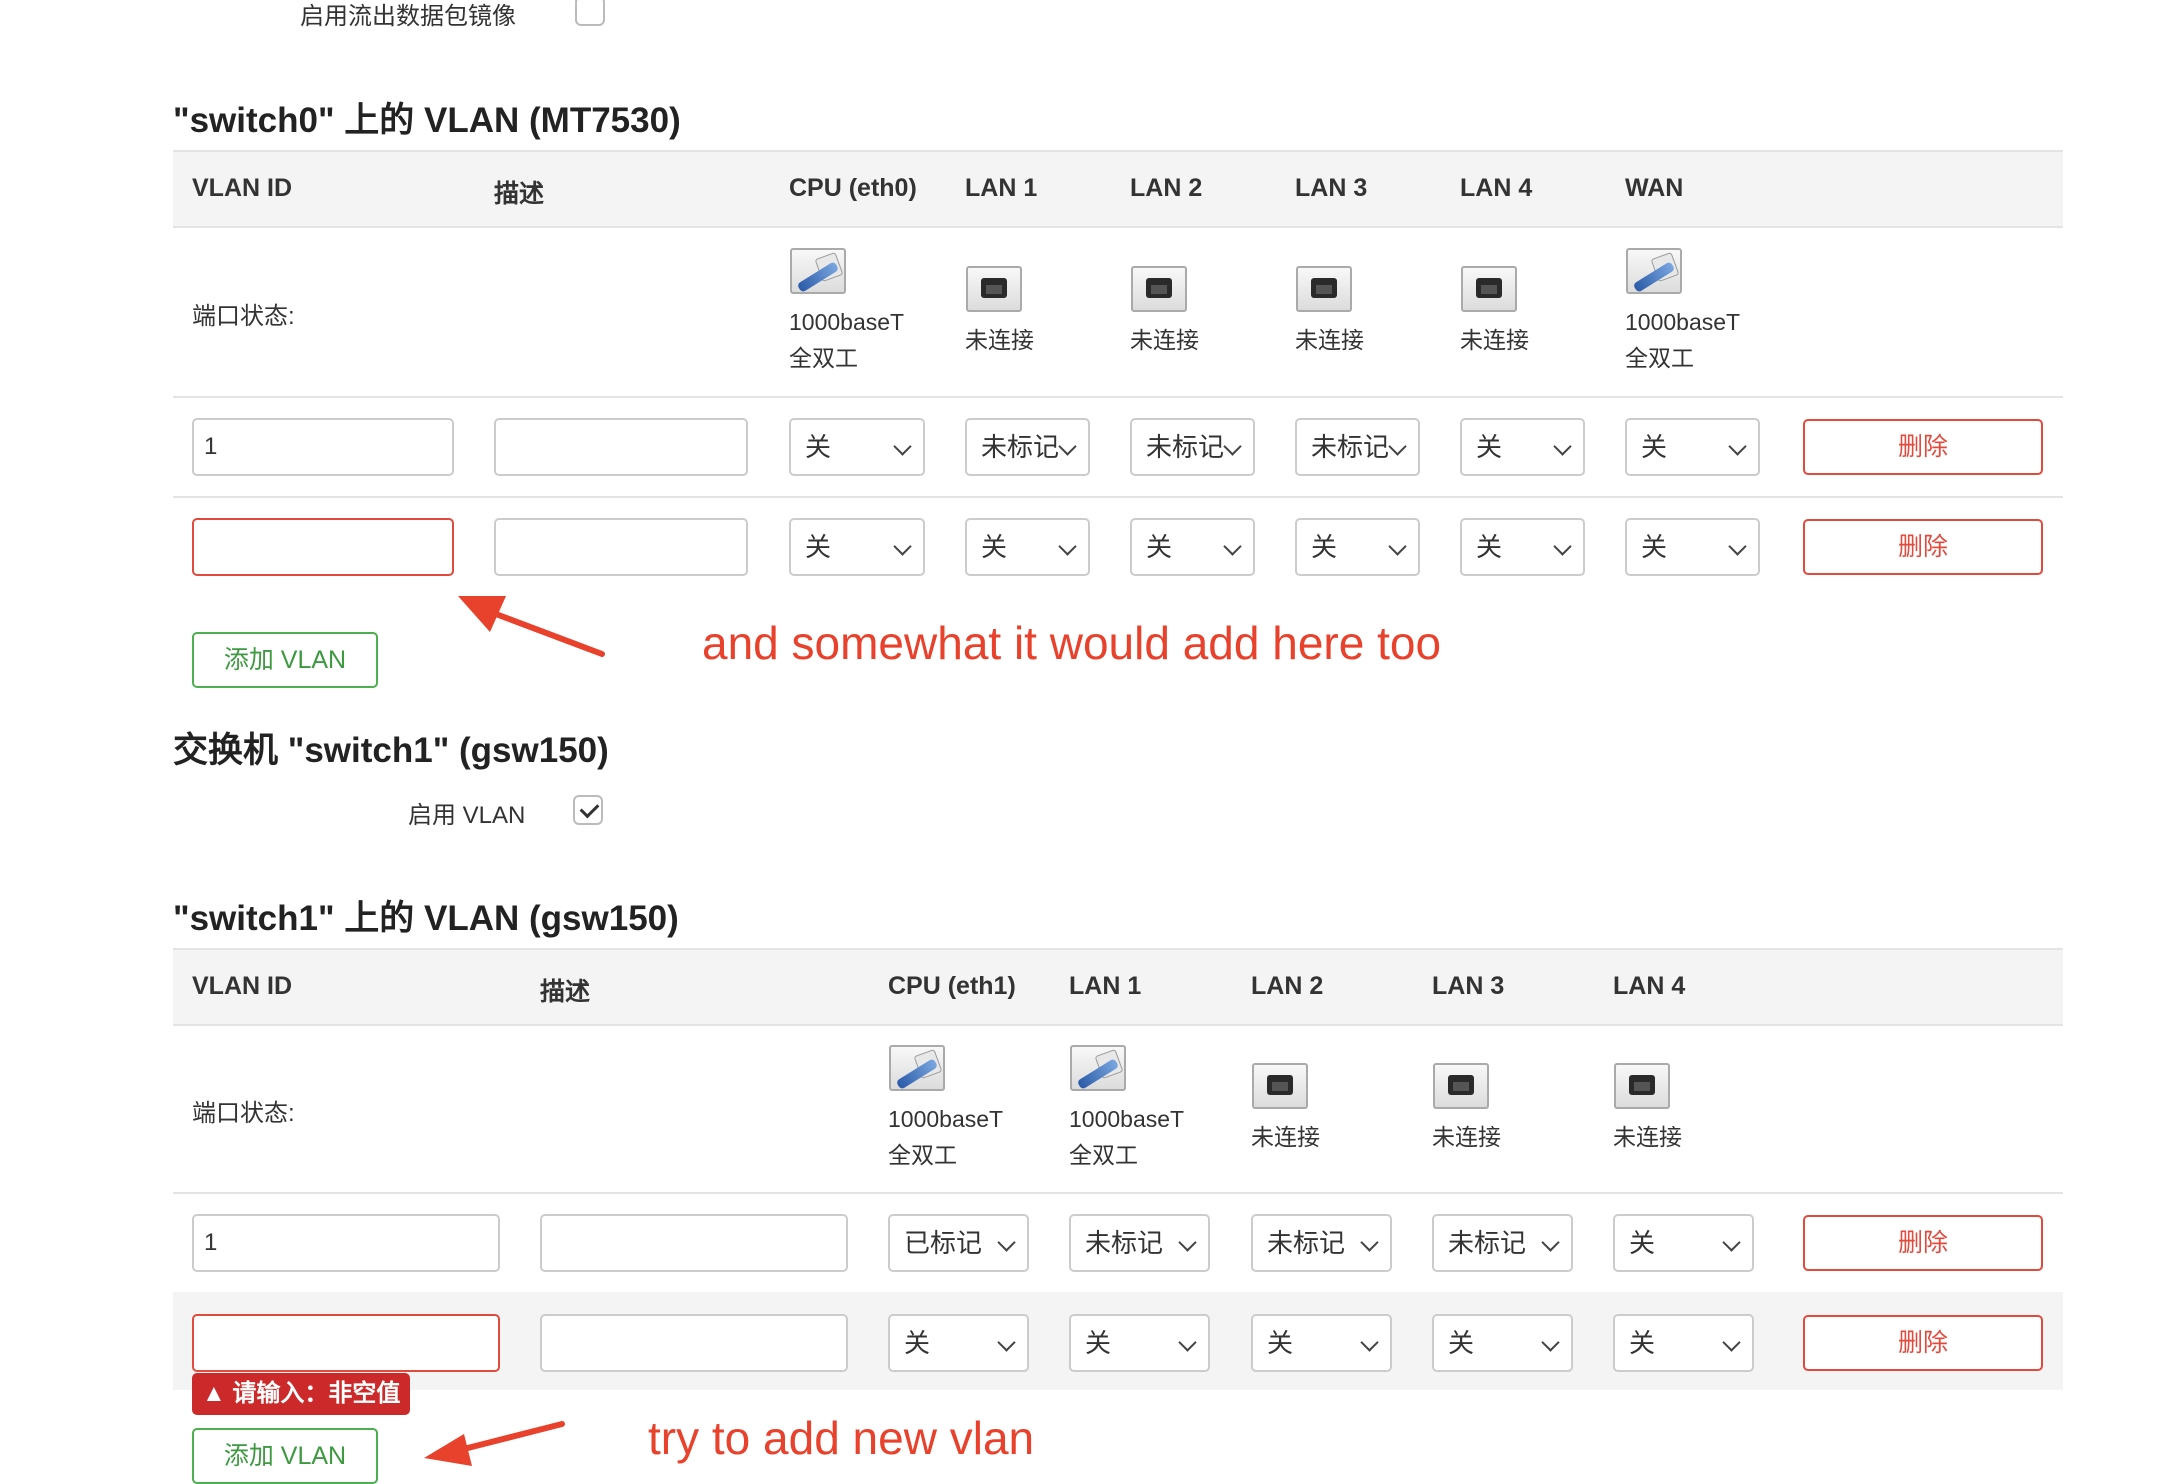 The height and width of the screenshot is (1484, 2176). Describe the element at coordinates (1072, 643) in the screenshot. I see `annotation-note: and somewhat it would add here too` at that location.